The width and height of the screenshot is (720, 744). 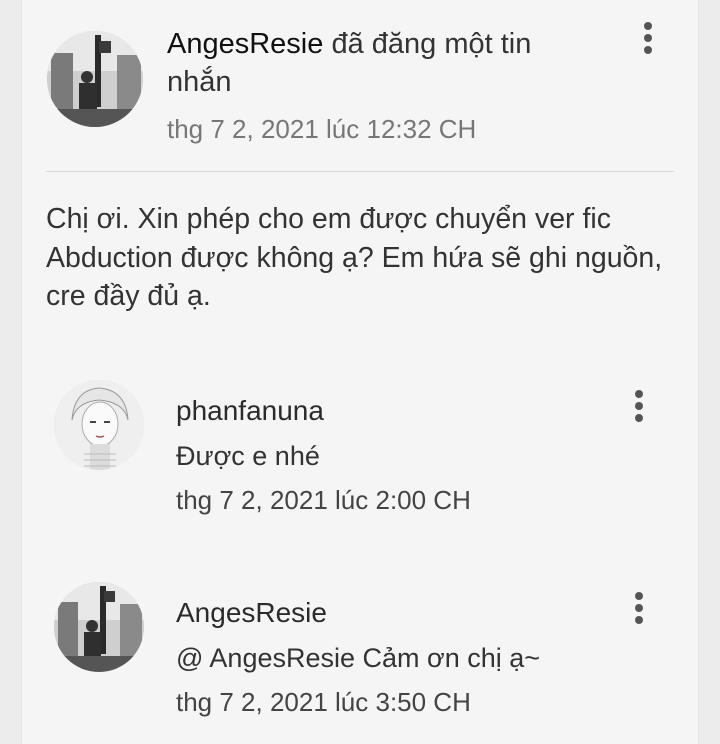 I want to click on post-more-vertical-icon, so click(x=648, y=38).